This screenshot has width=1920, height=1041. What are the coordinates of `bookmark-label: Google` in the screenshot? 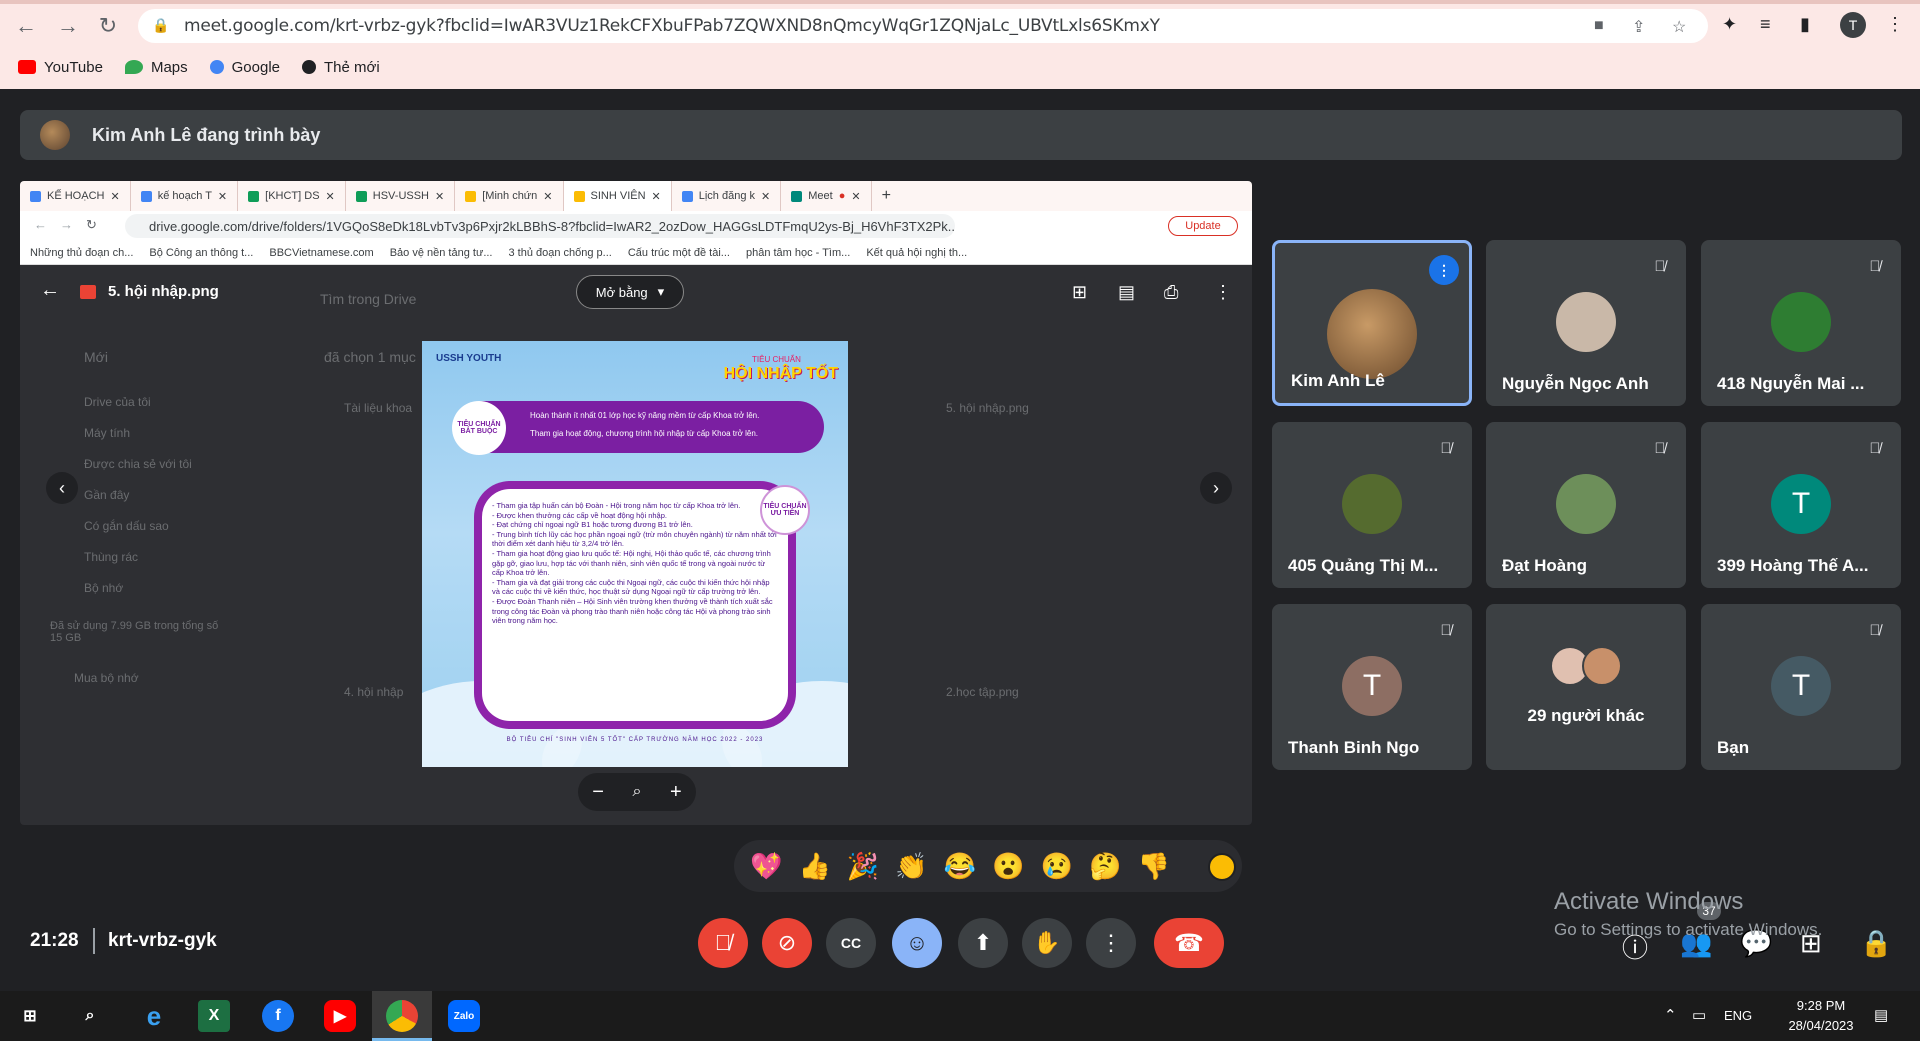 It's located at (256, 67).